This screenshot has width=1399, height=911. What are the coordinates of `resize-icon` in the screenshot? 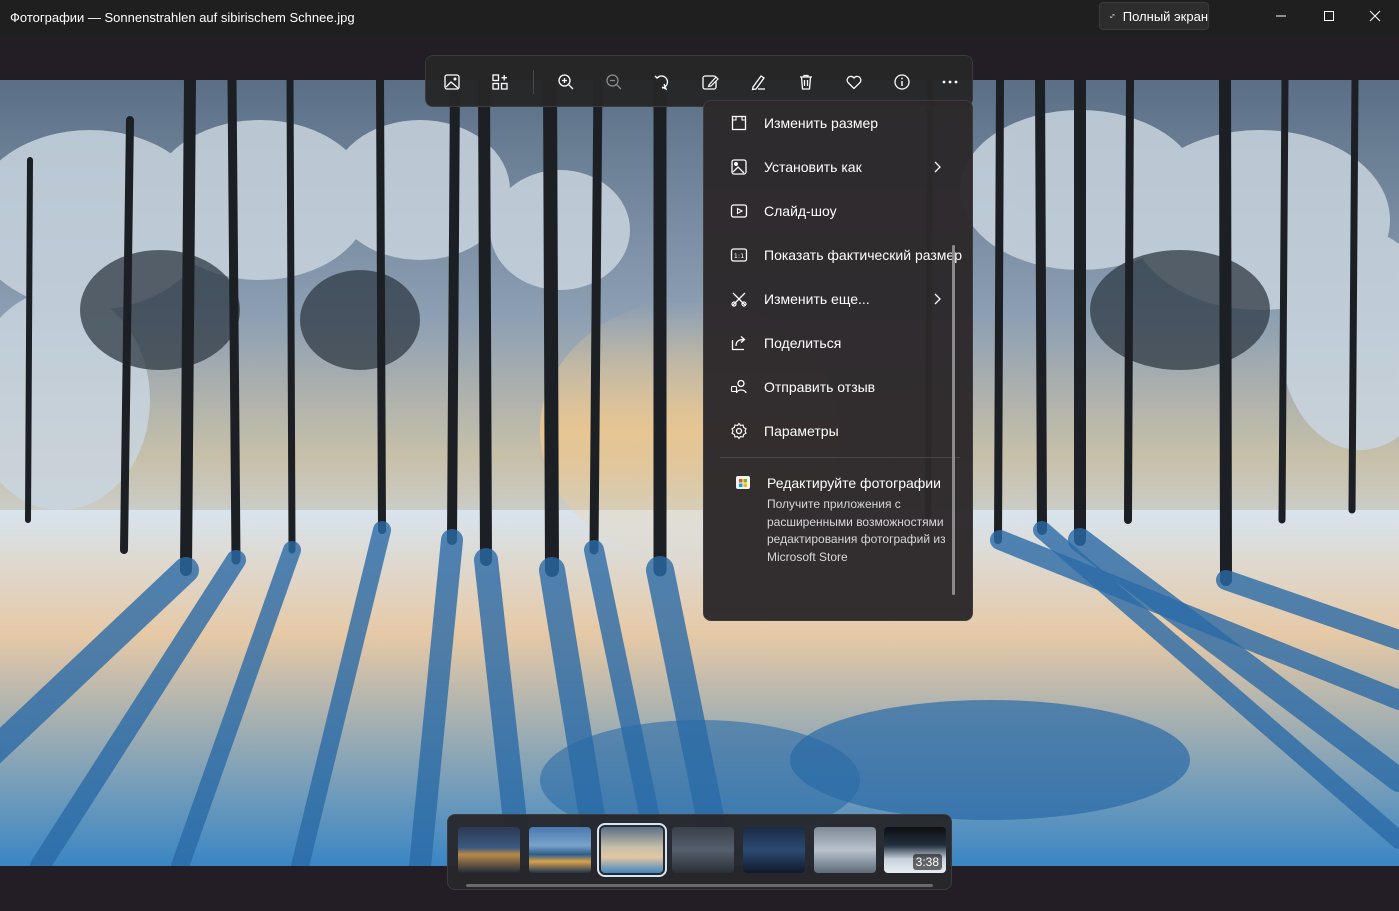 It's located at (739, 123).